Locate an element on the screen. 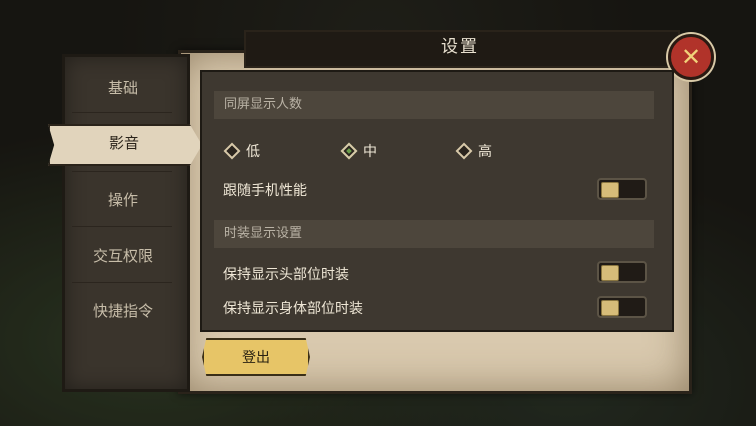 This screenshot has height=426, width=756. radio-option-medium: 中 is located at coordinates (358, 151).